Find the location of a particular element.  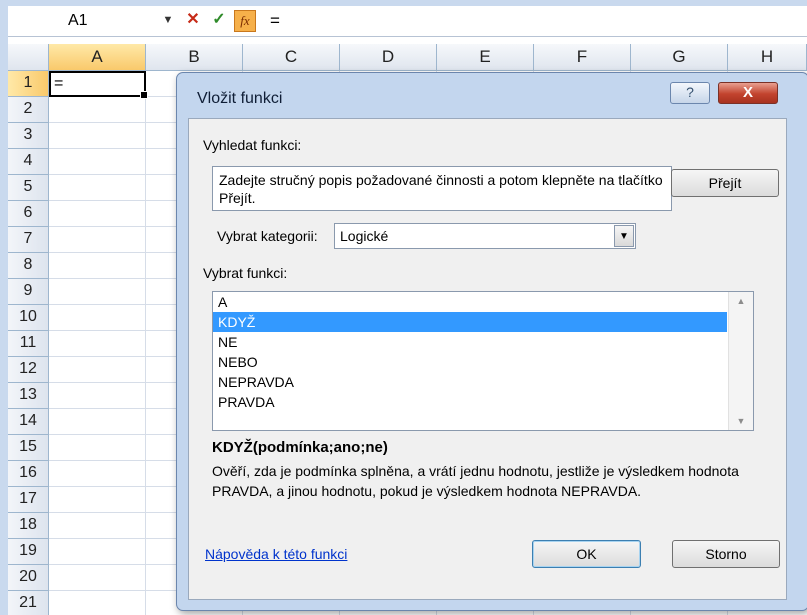

ok-button: OK is located at coordinates (586, 554).